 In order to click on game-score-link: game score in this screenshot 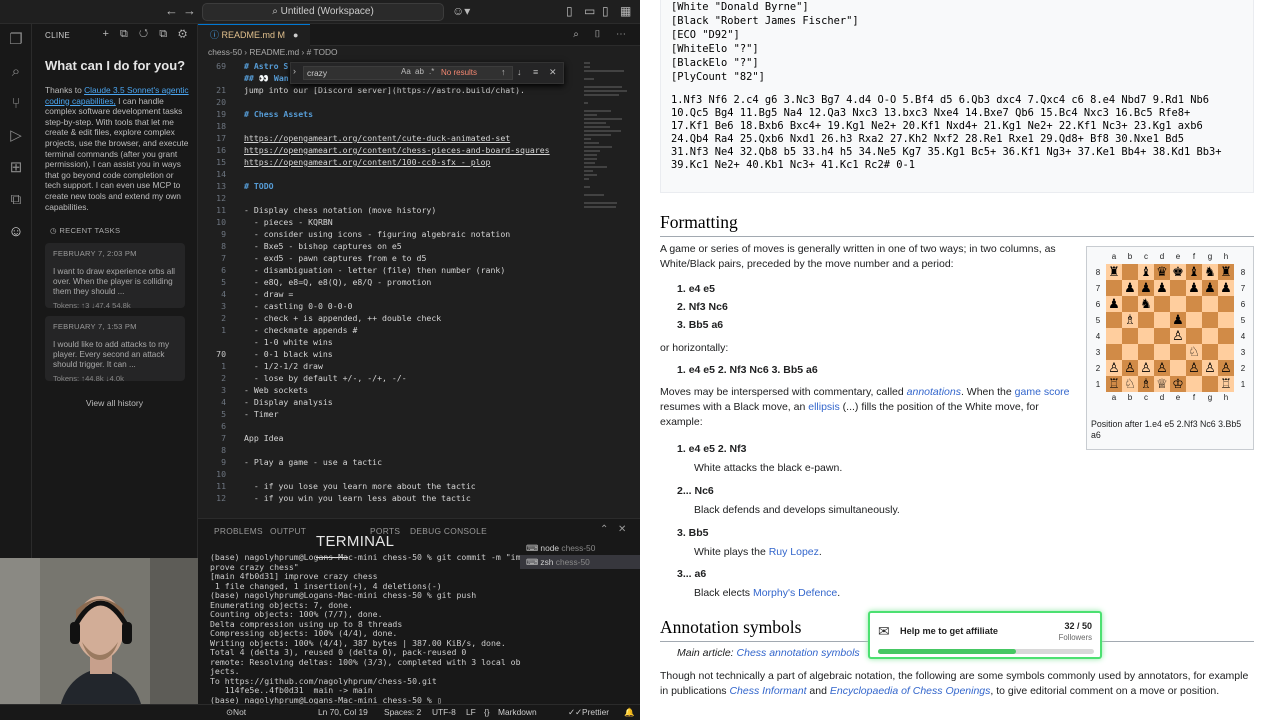, I will do `click(1042, 392)`.